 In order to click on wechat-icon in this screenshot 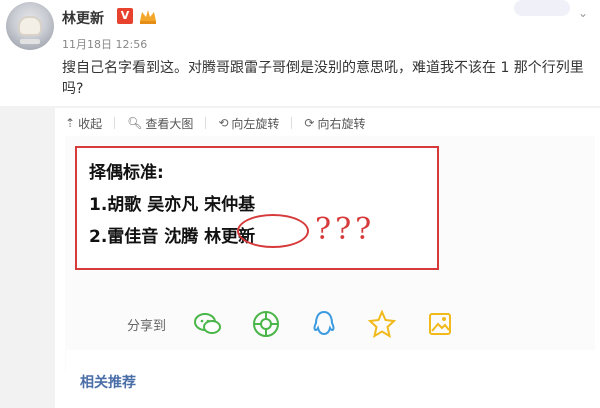, I will do `click(208, 324)`.